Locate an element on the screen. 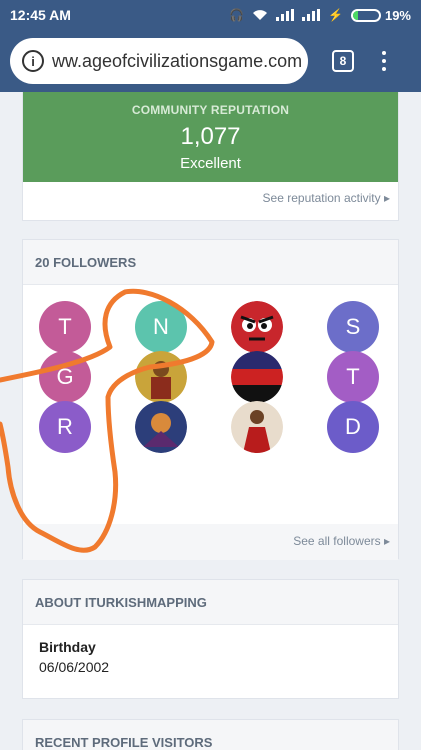 This screenshot has width=421, height=750. follower-avatar: S is located at coordinates (353, 327).